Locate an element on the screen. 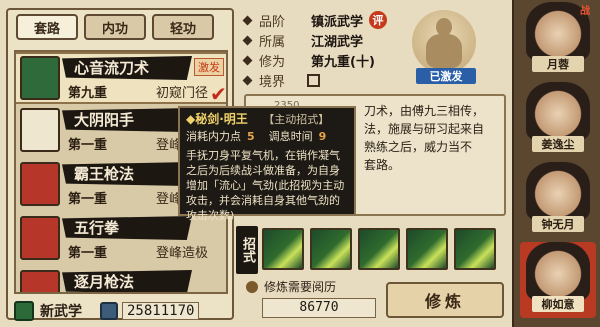  portrait-head is located at coordinates (444, 27).